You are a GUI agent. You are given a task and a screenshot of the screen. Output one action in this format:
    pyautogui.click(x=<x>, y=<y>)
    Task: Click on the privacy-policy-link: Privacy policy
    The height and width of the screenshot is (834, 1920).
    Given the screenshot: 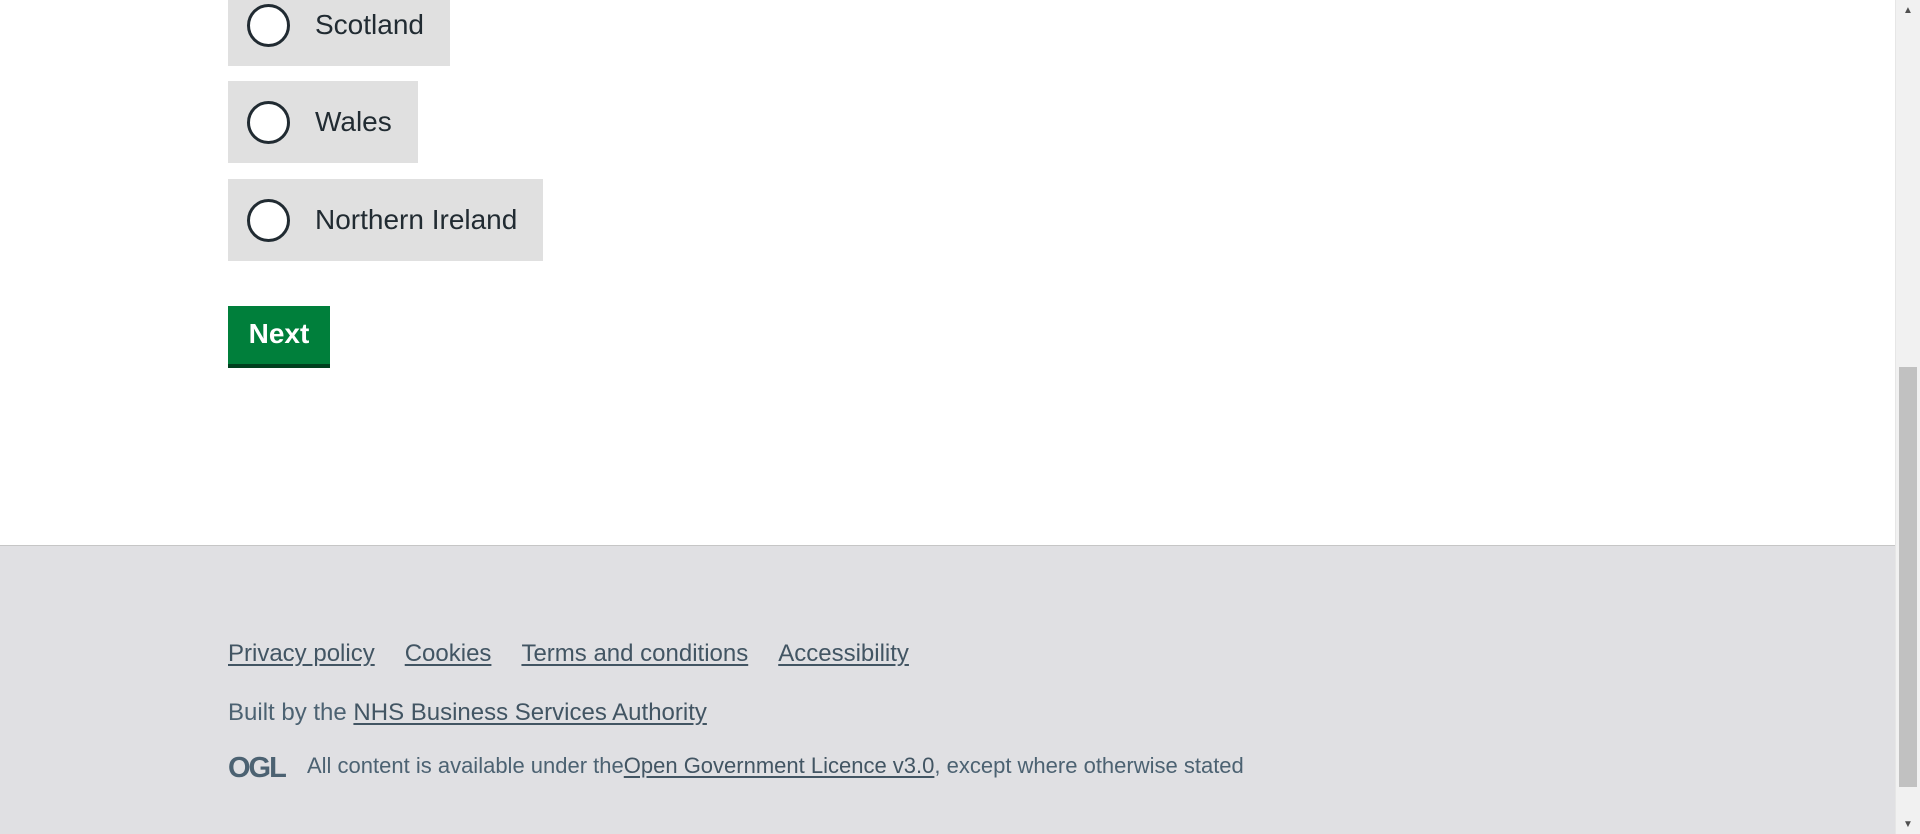 What is the action you would take?
    pyautogui.click(x=301, y=654)
    